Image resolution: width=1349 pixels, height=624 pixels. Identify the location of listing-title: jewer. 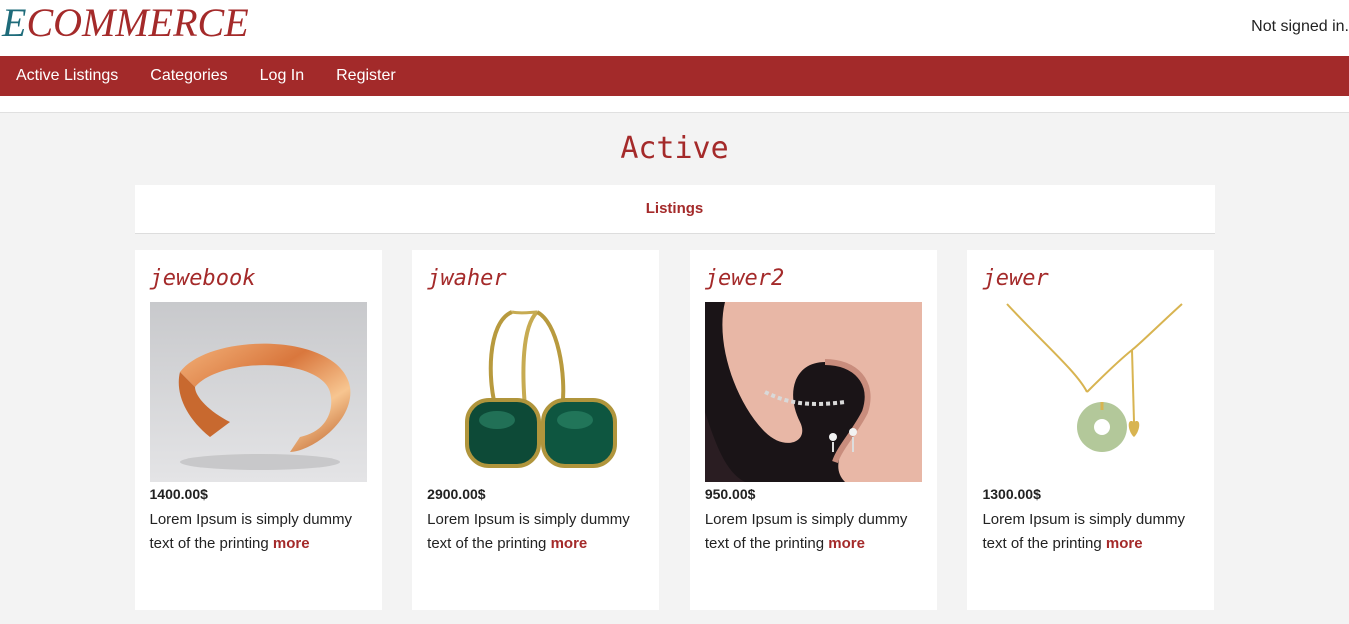
(1090, 283).